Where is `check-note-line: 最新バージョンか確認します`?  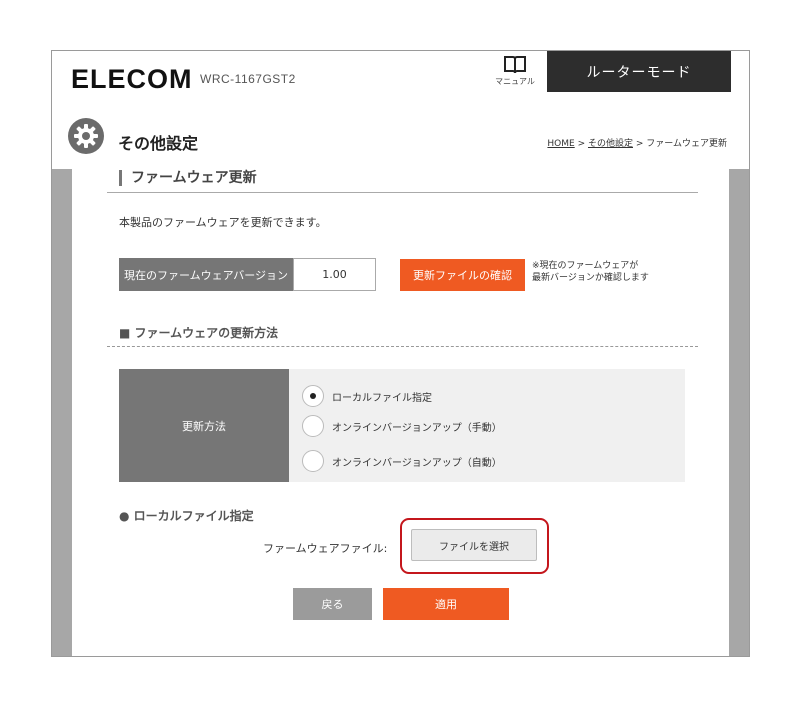 check-note-line: 最新バージョンか確認します is located at coordinates (590, 278).